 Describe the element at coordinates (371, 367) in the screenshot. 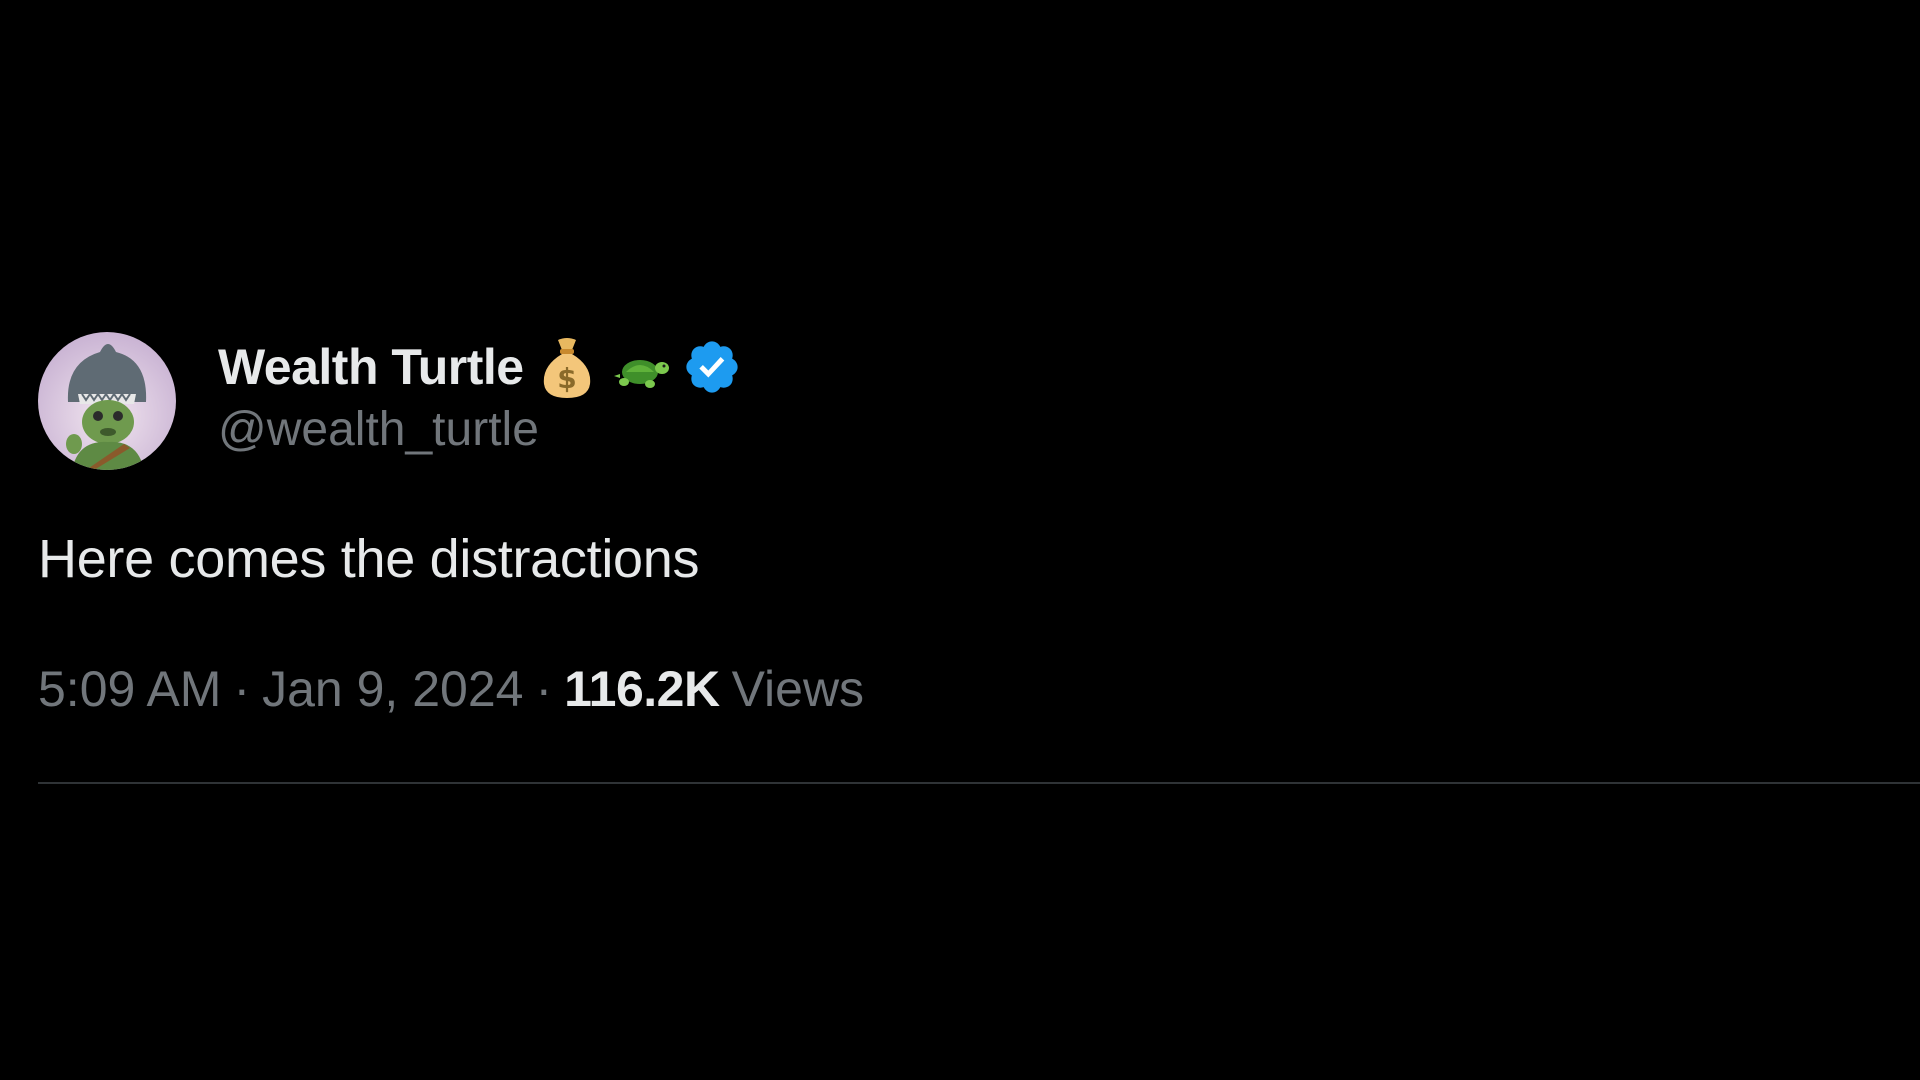

I see `display-name: Wealth Turtle` at that location.